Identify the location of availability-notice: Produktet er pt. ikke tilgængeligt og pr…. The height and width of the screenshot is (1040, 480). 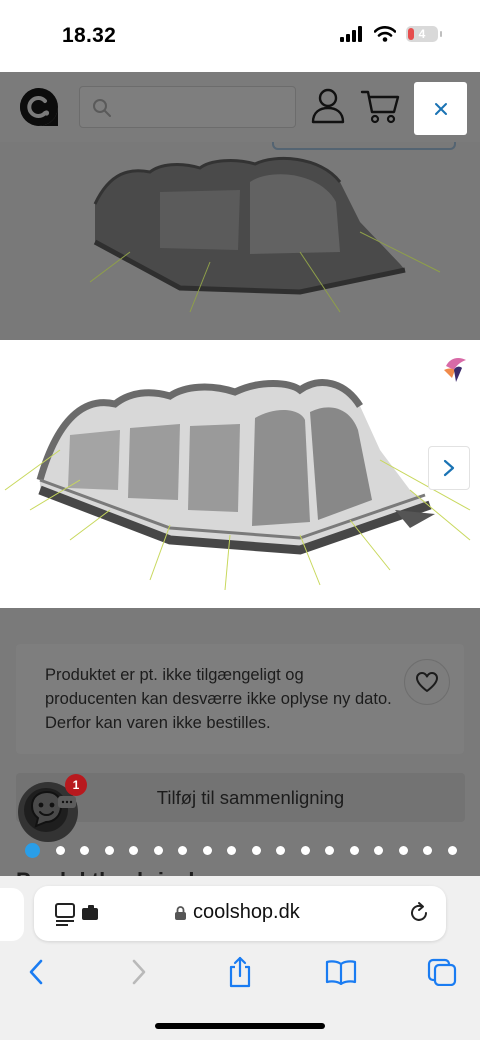
(218, 699).